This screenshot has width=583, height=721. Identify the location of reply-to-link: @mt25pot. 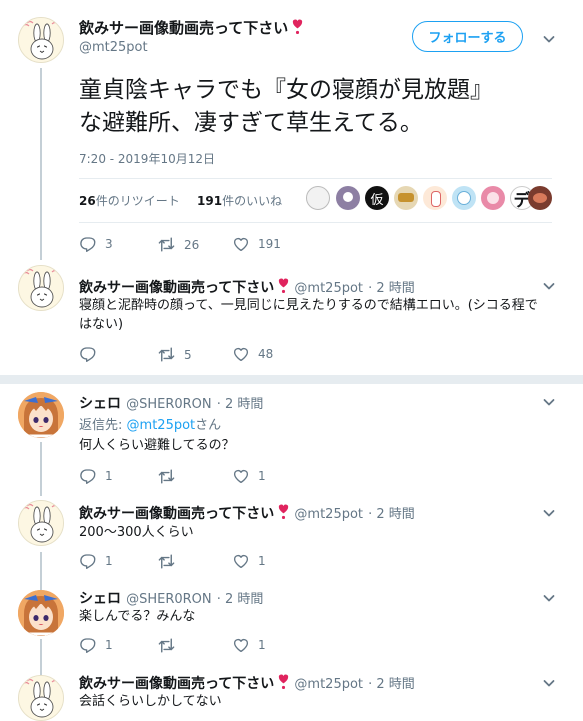
(161, 425).